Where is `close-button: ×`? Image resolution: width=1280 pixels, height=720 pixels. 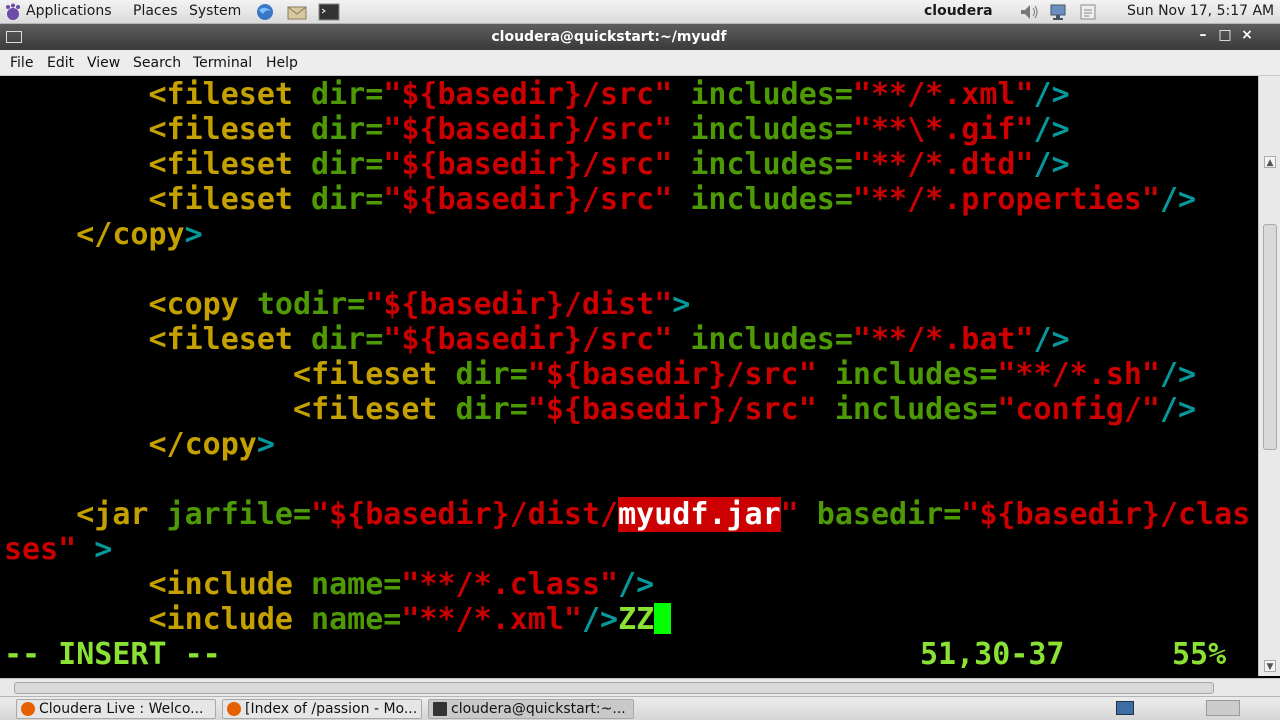 close-button: × is located at coordinates (1247, 35).